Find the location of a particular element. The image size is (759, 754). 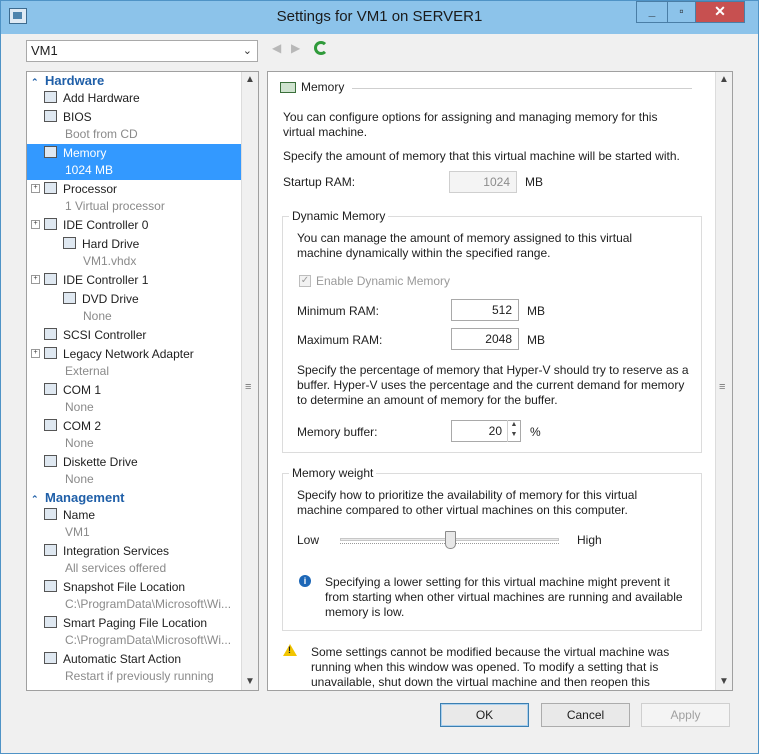

memory-weight-title: Memory weight is located at coordinates (333, 473).